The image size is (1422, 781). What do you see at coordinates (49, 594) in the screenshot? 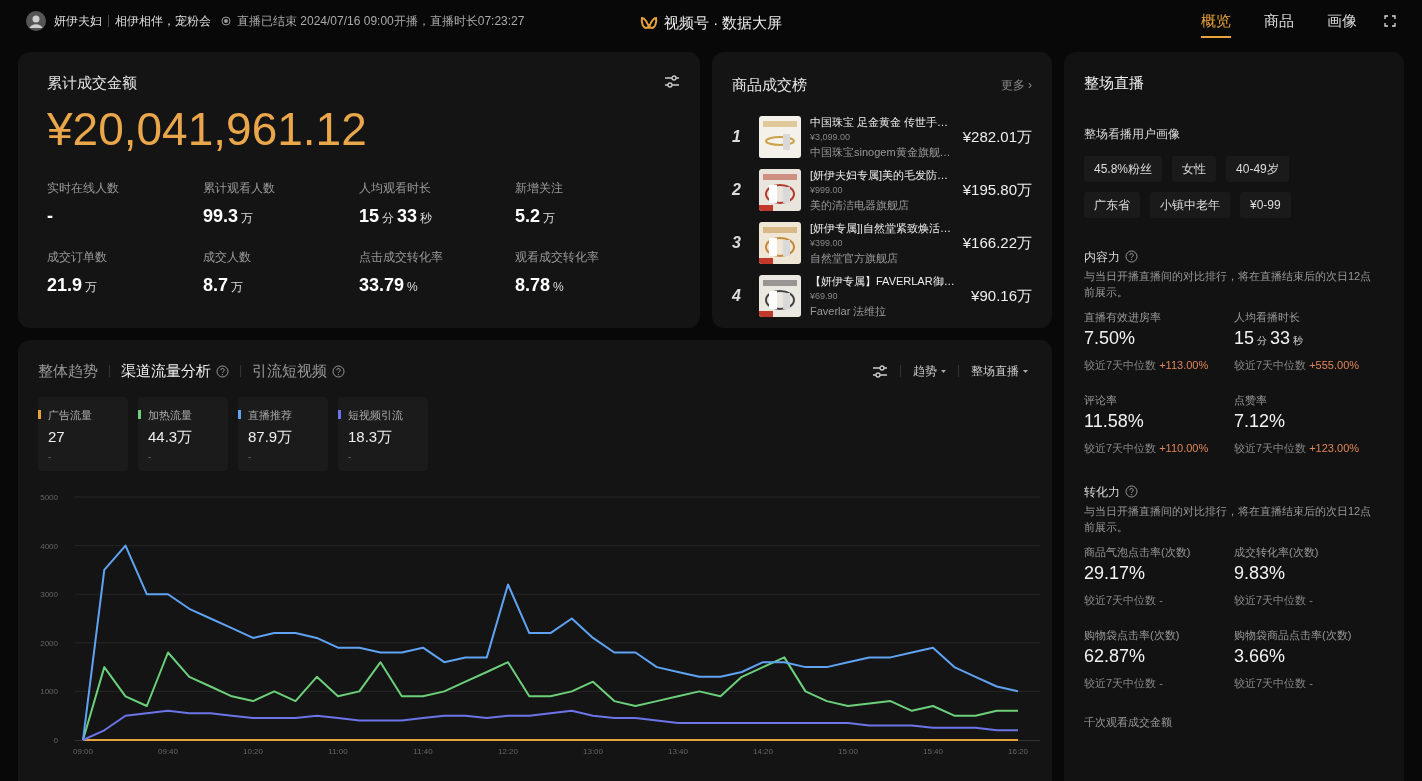
I see `tick-label: 3000` at bounding box center [49, 594].